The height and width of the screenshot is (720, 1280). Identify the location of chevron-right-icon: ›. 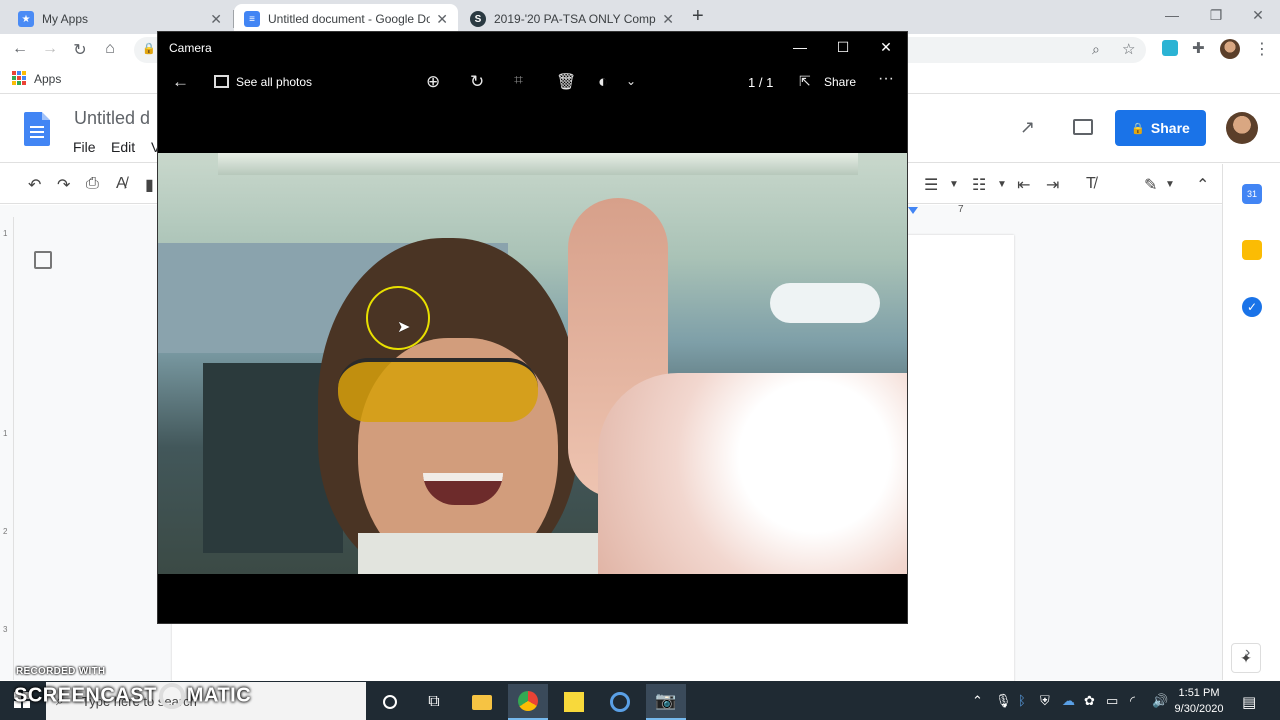
(1247, 653).